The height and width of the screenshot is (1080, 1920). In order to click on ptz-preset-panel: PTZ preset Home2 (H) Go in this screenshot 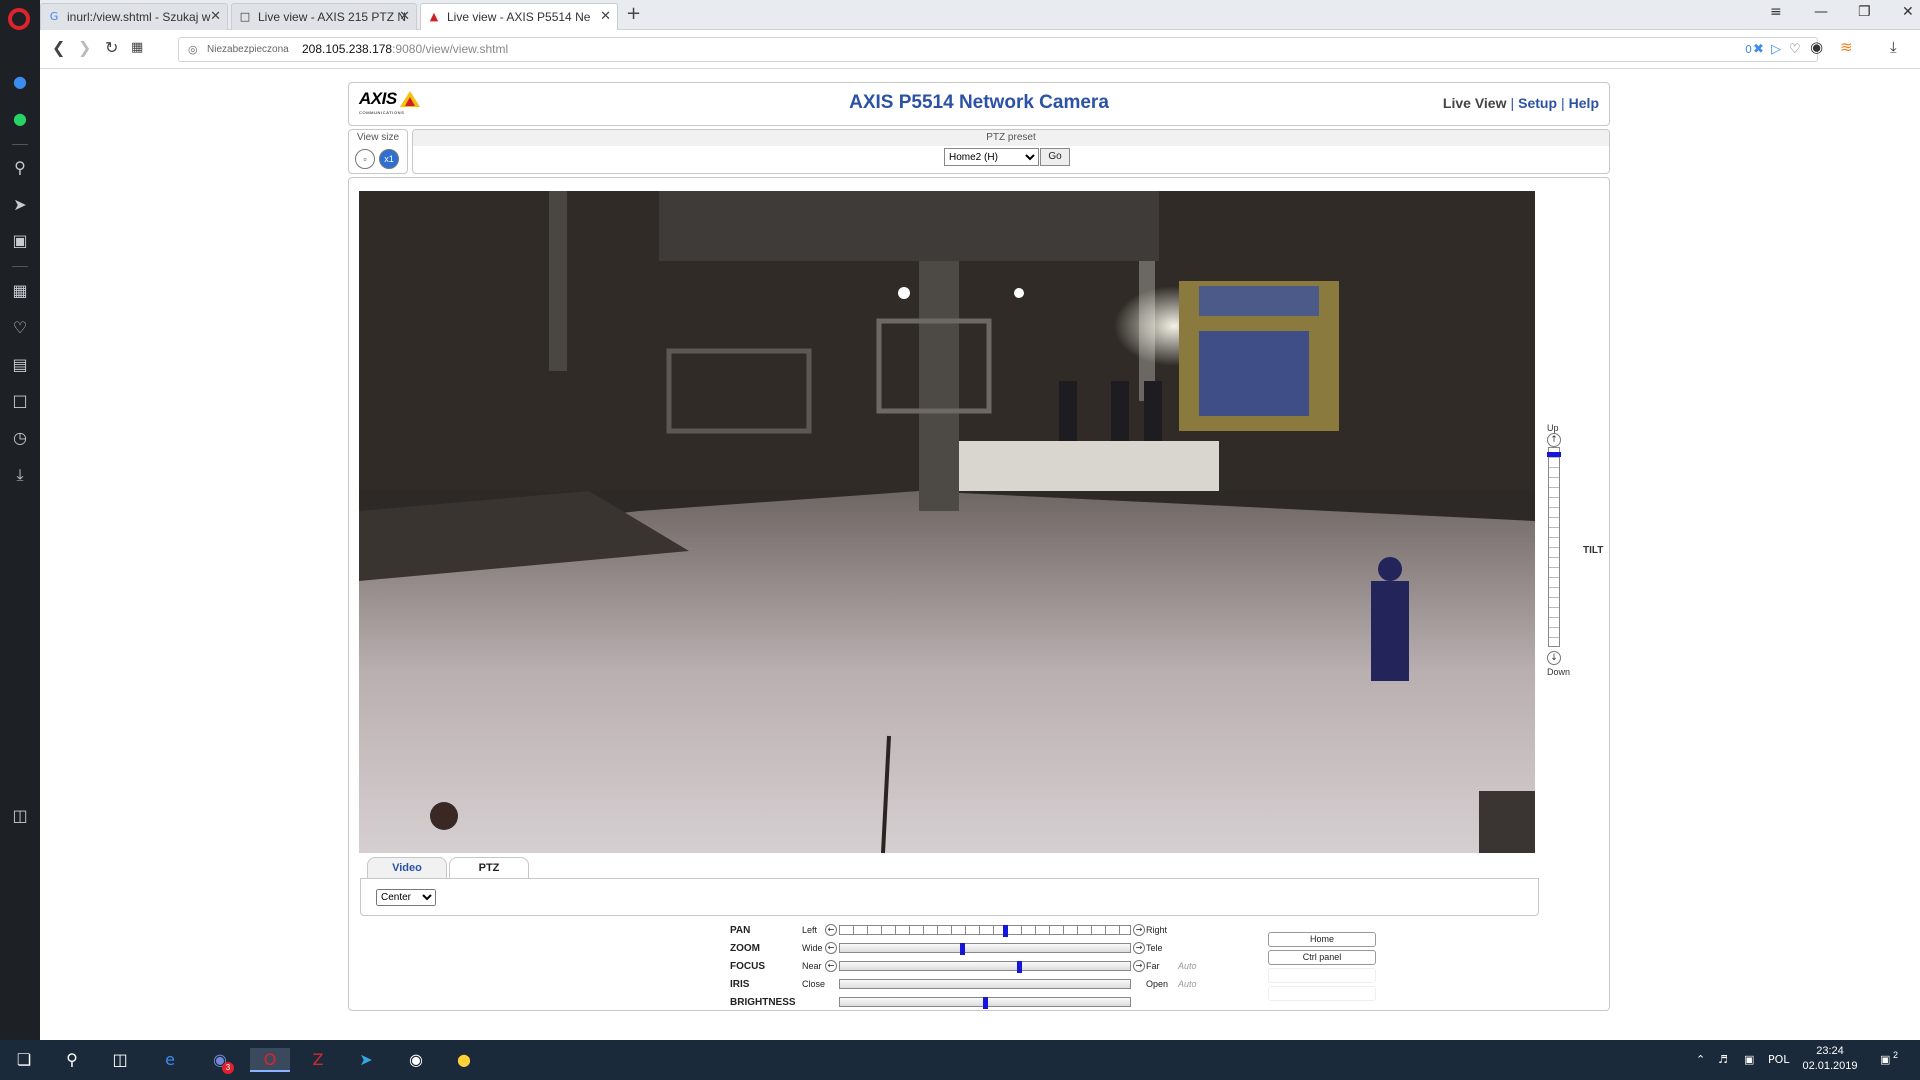, I will do `click(1011, 151)`.